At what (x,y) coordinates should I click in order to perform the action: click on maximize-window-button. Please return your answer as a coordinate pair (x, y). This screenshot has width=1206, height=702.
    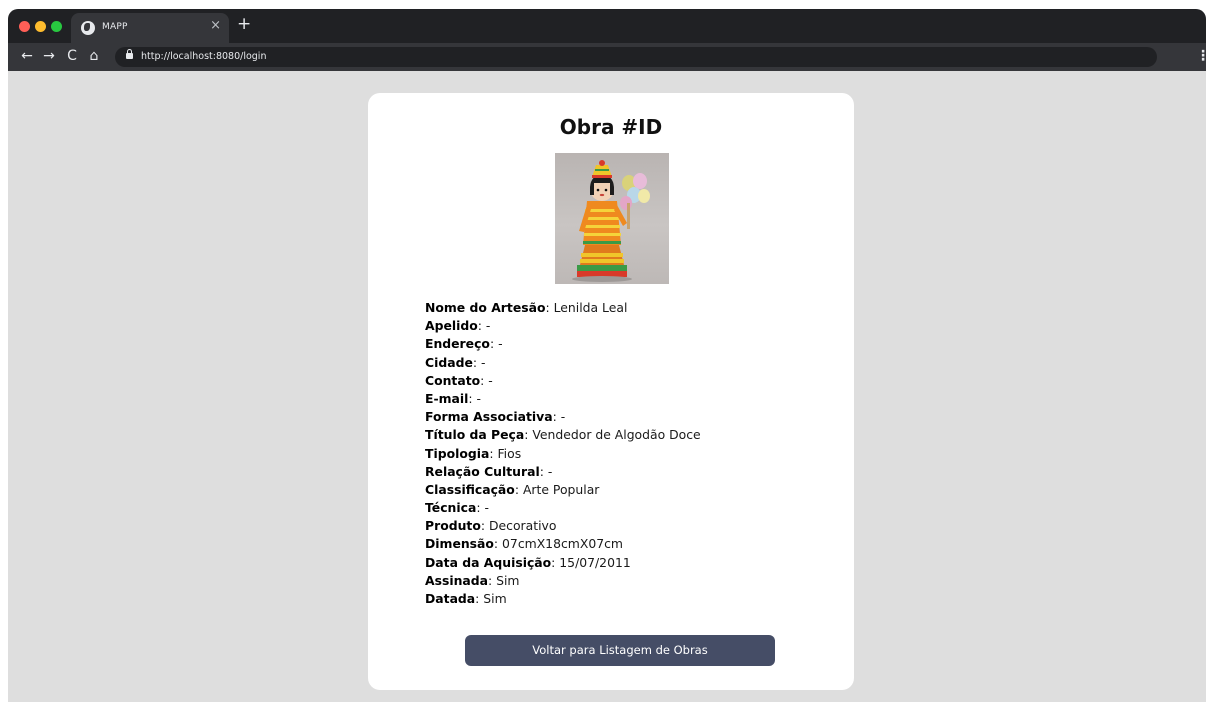
    Looking at the image, I should click on (56, 26).